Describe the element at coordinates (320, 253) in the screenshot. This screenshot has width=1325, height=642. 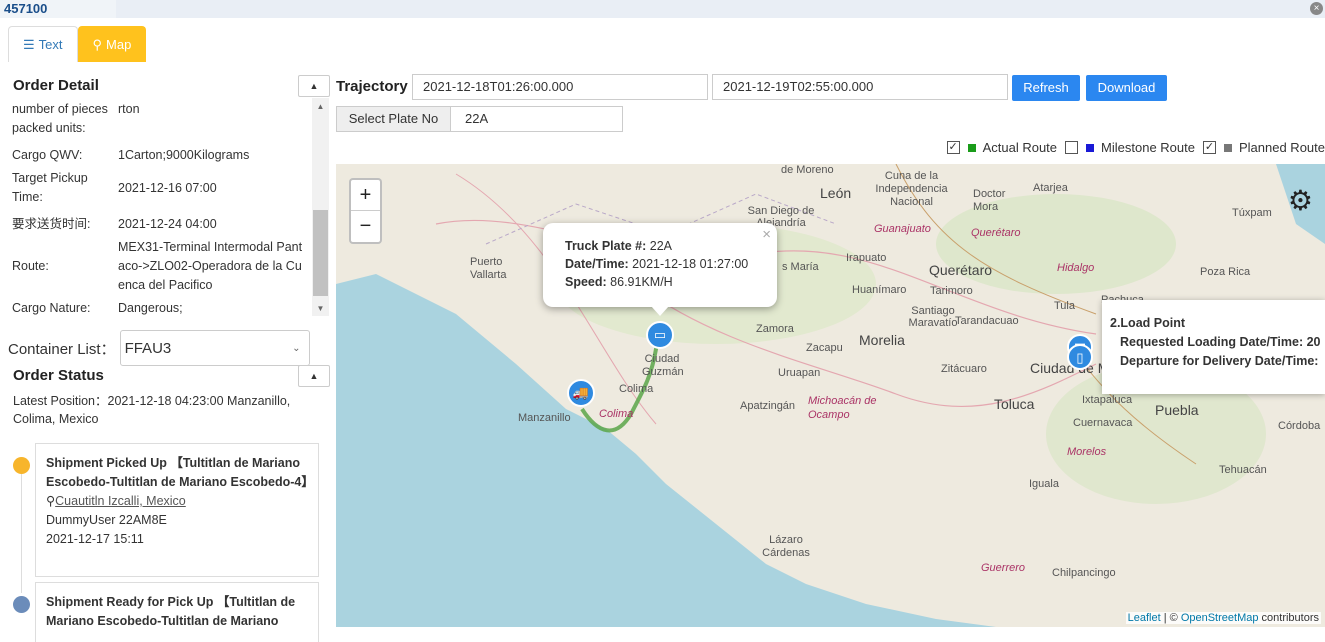
I see `scrollbar-thumb` at that location.